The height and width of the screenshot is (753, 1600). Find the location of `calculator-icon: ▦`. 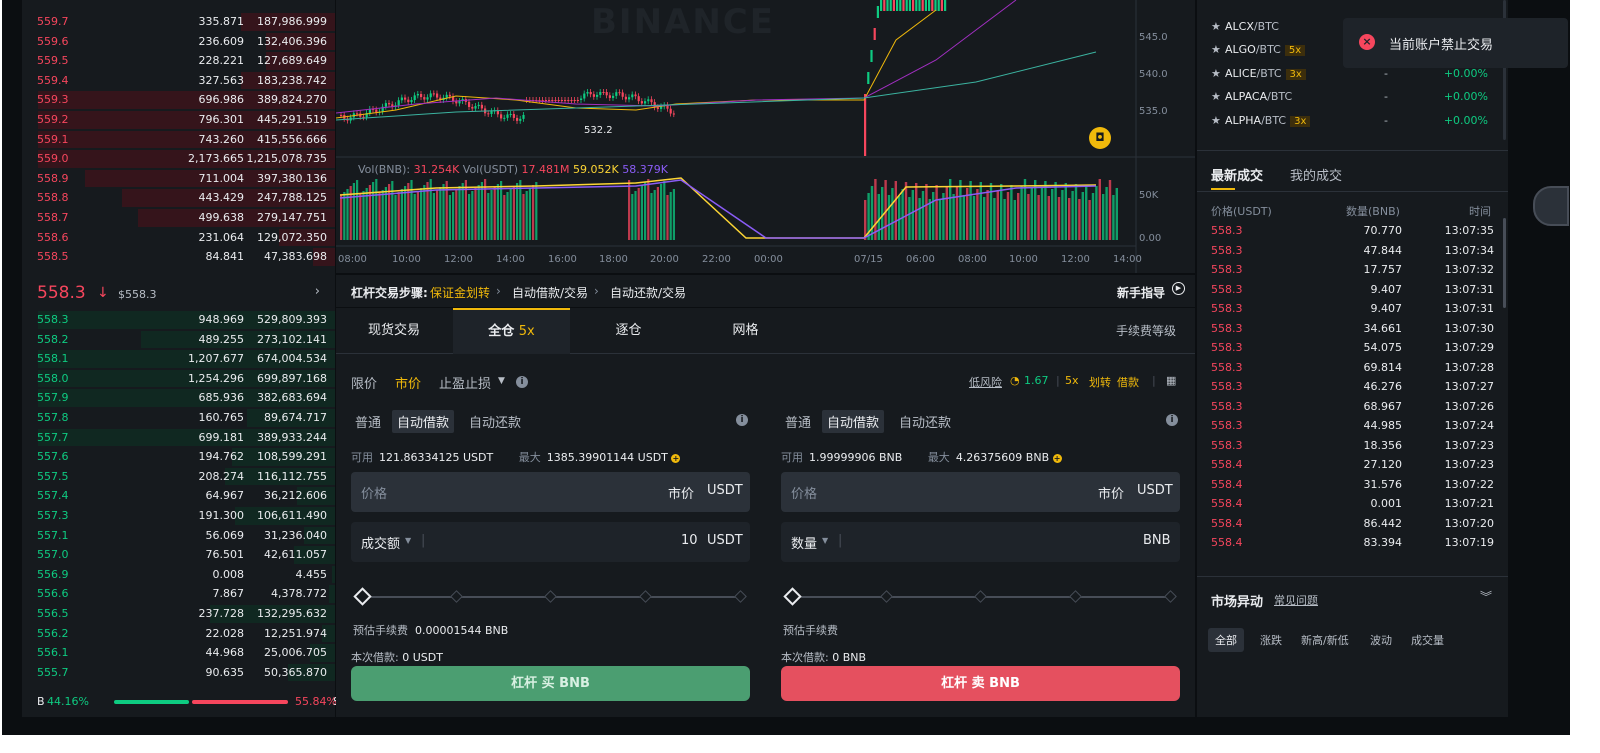

calculator-icon: ▦ is located at coordinates (1171, 380).